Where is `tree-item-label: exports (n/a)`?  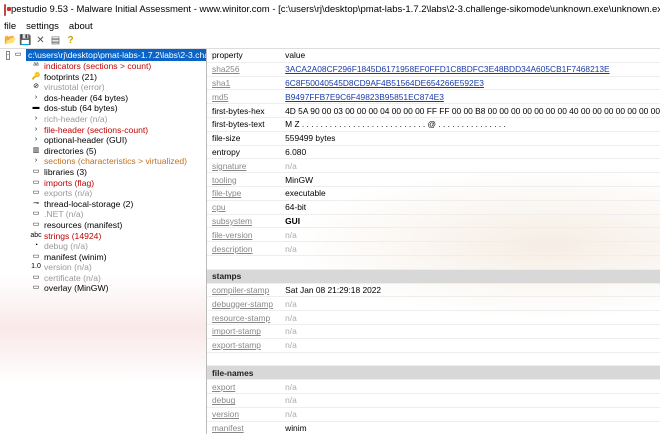
tree-item-label: exports (n/a) is located at coordinates (68, 193).